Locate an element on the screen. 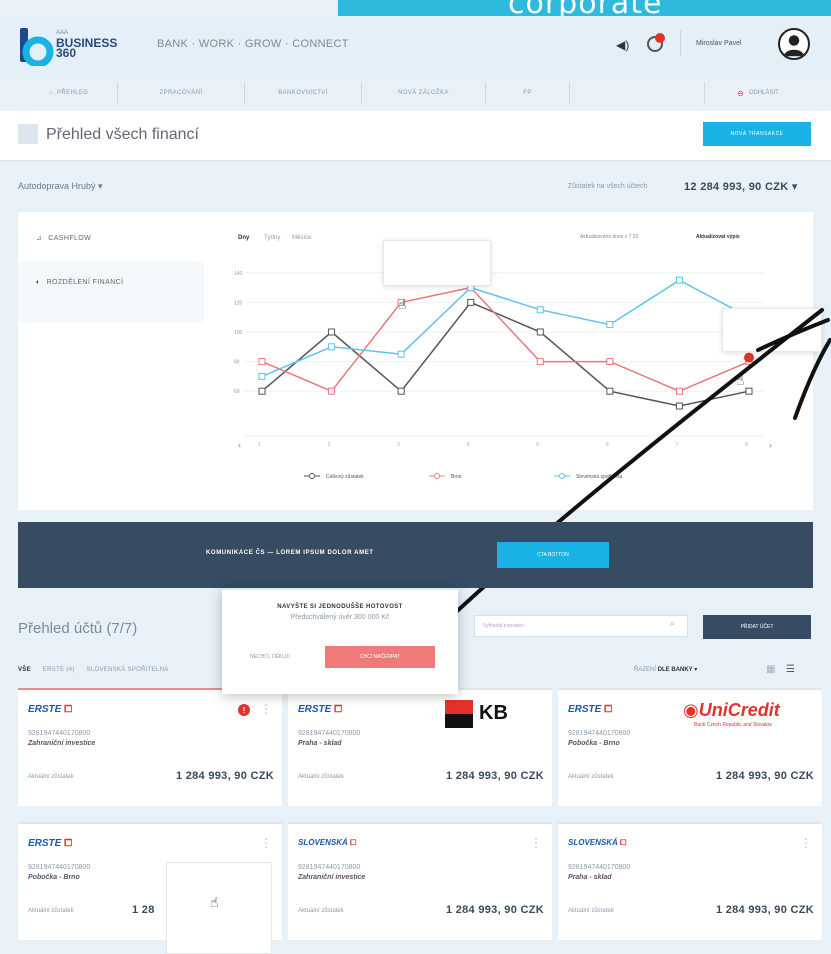 Image resolution: width=831 pixels, height=954 pixels. sort-control: ŘAZENÍ DLE BANKY ▾ is located at coordinates (665, 669).